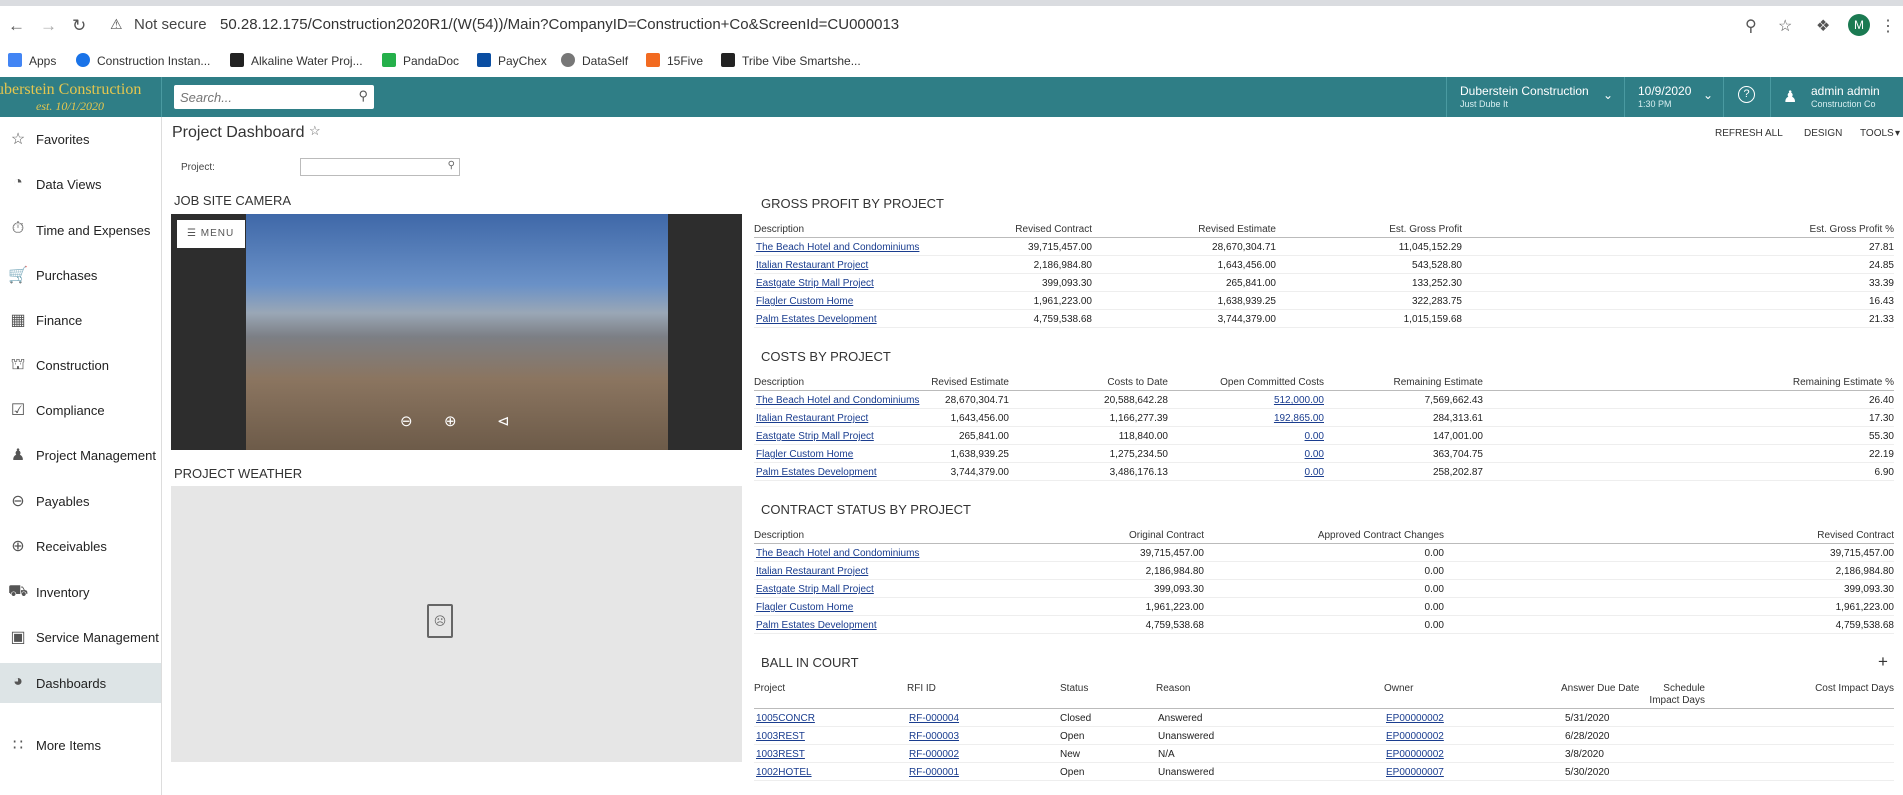  What do you see at coordinates (80, 546) in the screenshot?
I see `sidebar-item-receivables: ⊕ Receivables` at bounding box center [80, 546].